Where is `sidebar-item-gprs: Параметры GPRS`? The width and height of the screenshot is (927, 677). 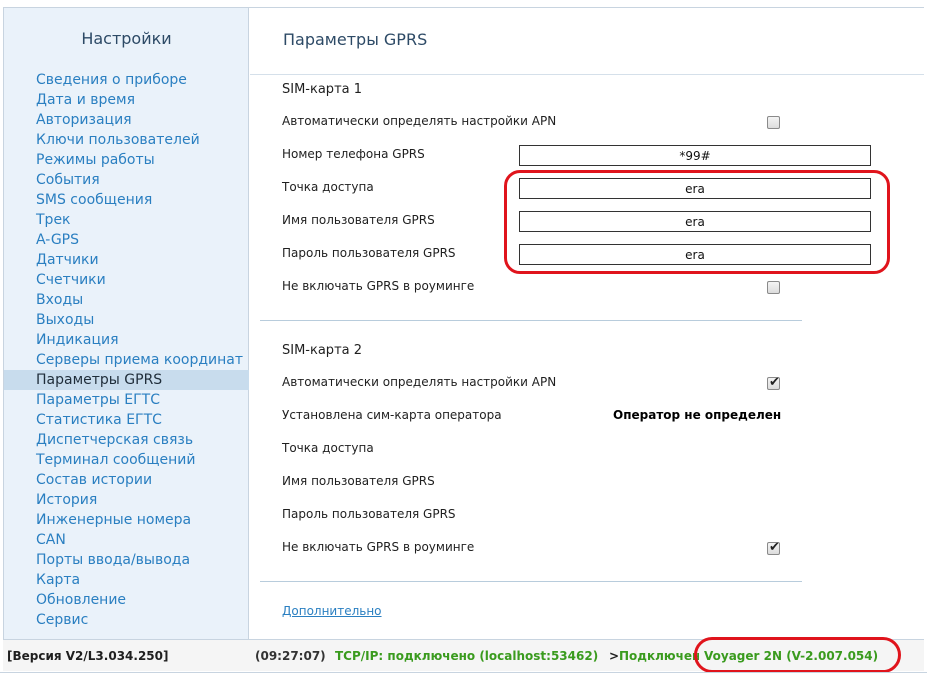
sidebar-item-gprs: Параметры GPRS is located at coordinates (126, 380).